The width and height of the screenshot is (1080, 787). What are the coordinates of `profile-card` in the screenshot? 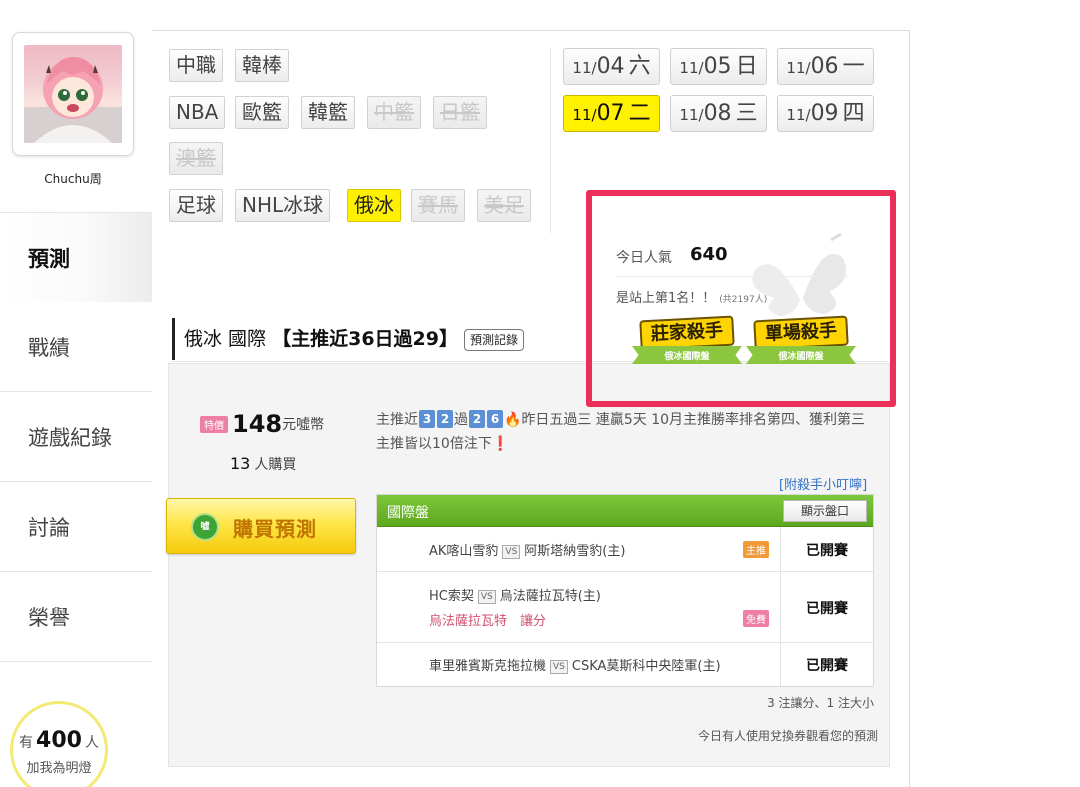 It's located at (73, 94).